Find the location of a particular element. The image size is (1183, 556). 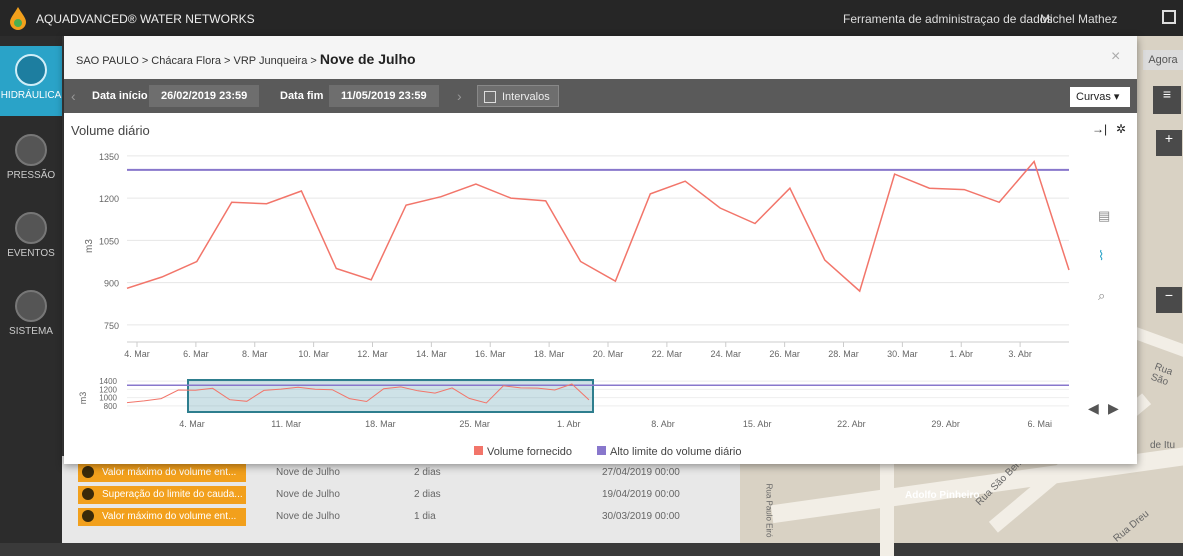

nav-y-tick-label: 800 is located at coordinates (111, 406).